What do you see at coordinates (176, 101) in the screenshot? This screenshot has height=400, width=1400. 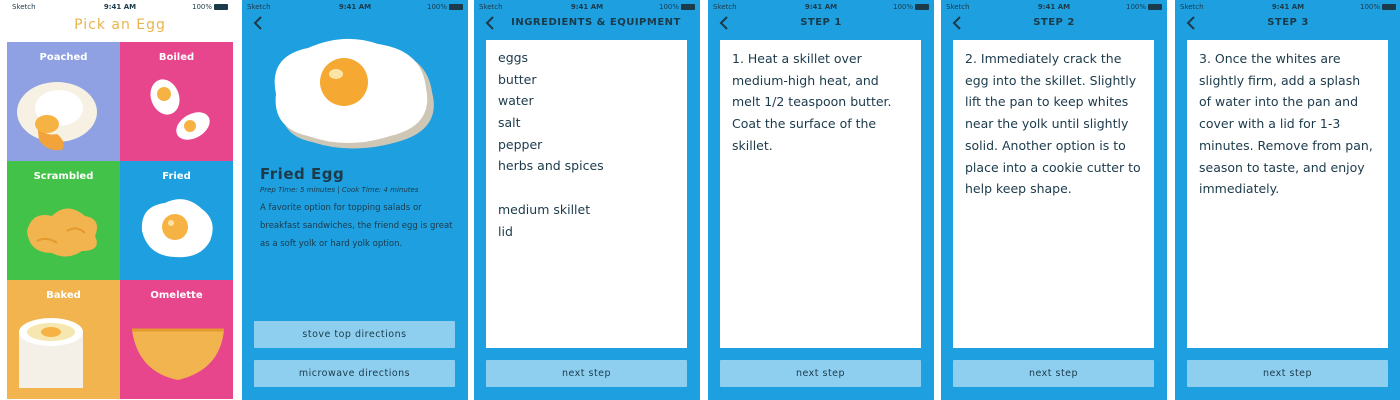 I see `tile-boiled: Boiled` at bounding box center [176, 101].